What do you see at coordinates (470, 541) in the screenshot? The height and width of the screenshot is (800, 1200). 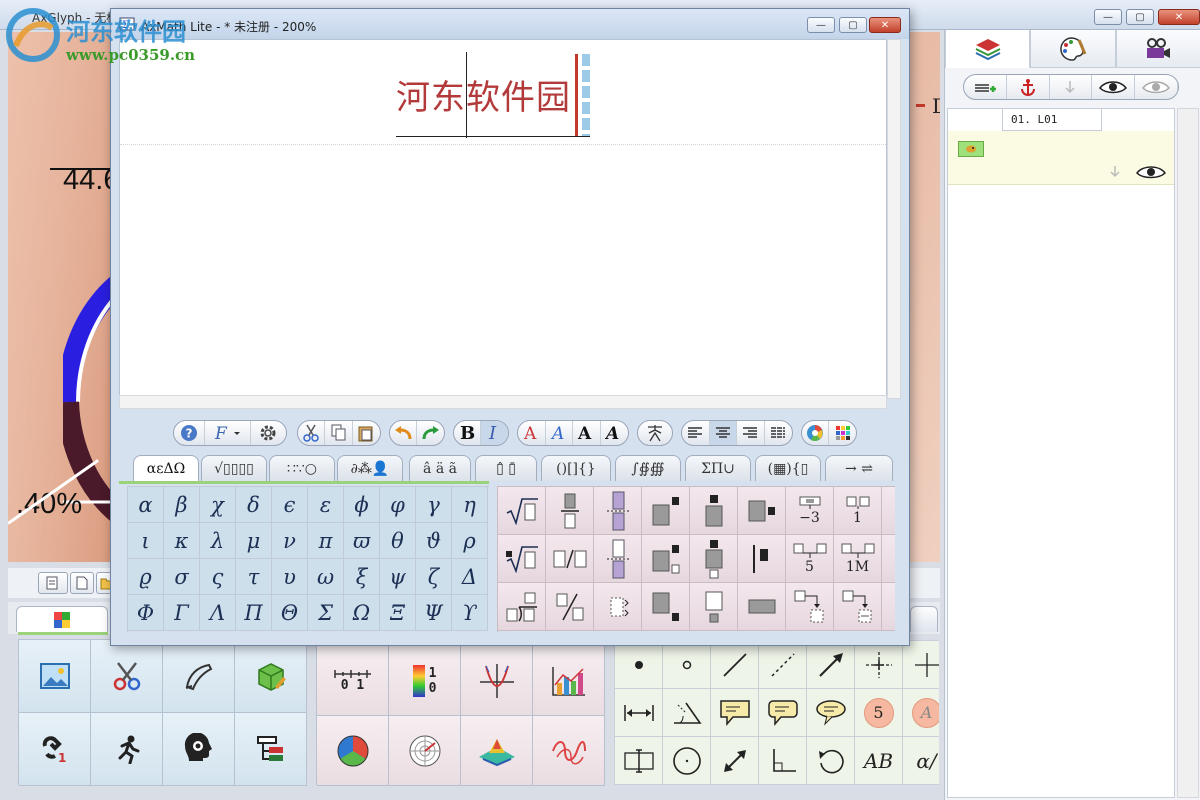 I see `symbol-cell: ρ` at bounding box center [470, 541].